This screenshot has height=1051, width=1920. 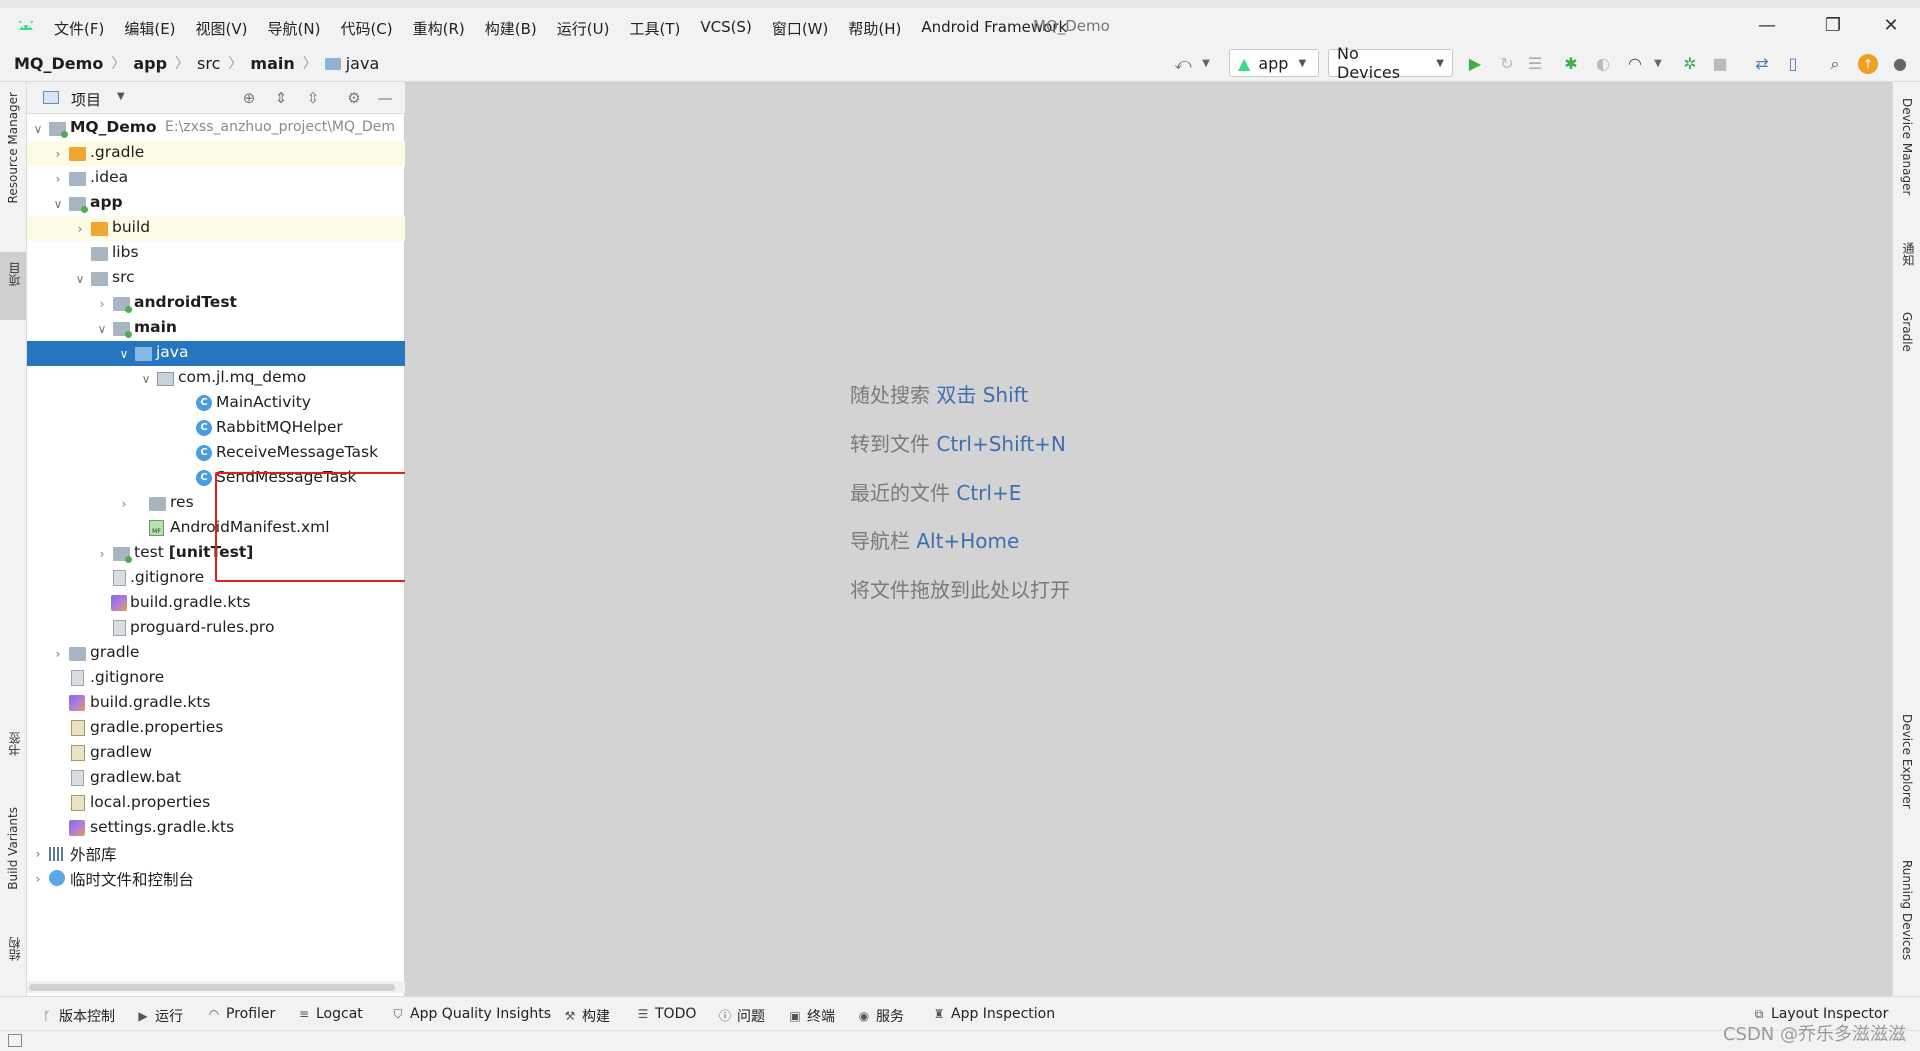 I want to click on hide-icon: —, so click(x=385, y=98).